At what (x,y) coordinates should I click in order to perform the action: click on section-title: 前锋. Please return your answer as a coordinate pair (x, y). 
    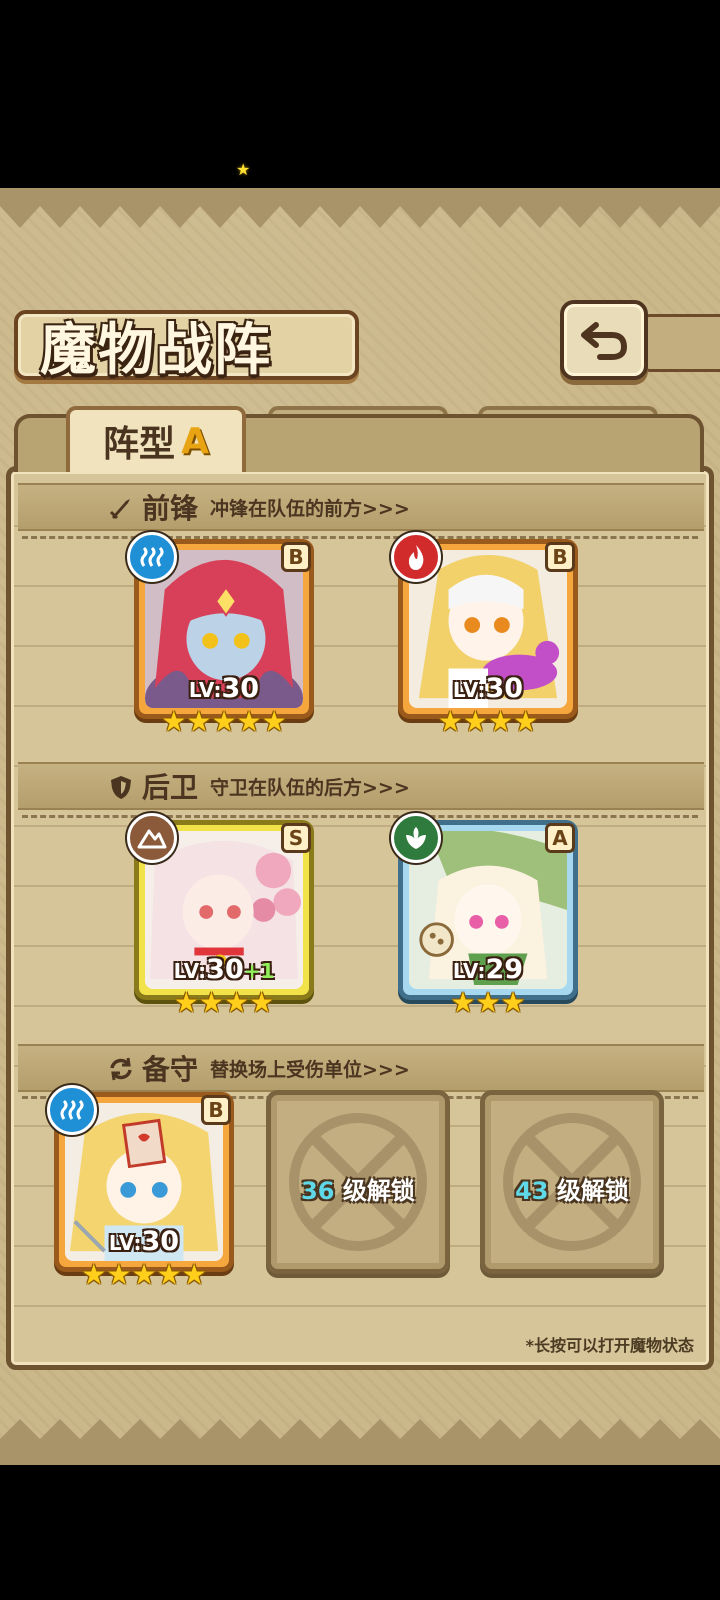
    Looking at the image, I should click on (170, 508).